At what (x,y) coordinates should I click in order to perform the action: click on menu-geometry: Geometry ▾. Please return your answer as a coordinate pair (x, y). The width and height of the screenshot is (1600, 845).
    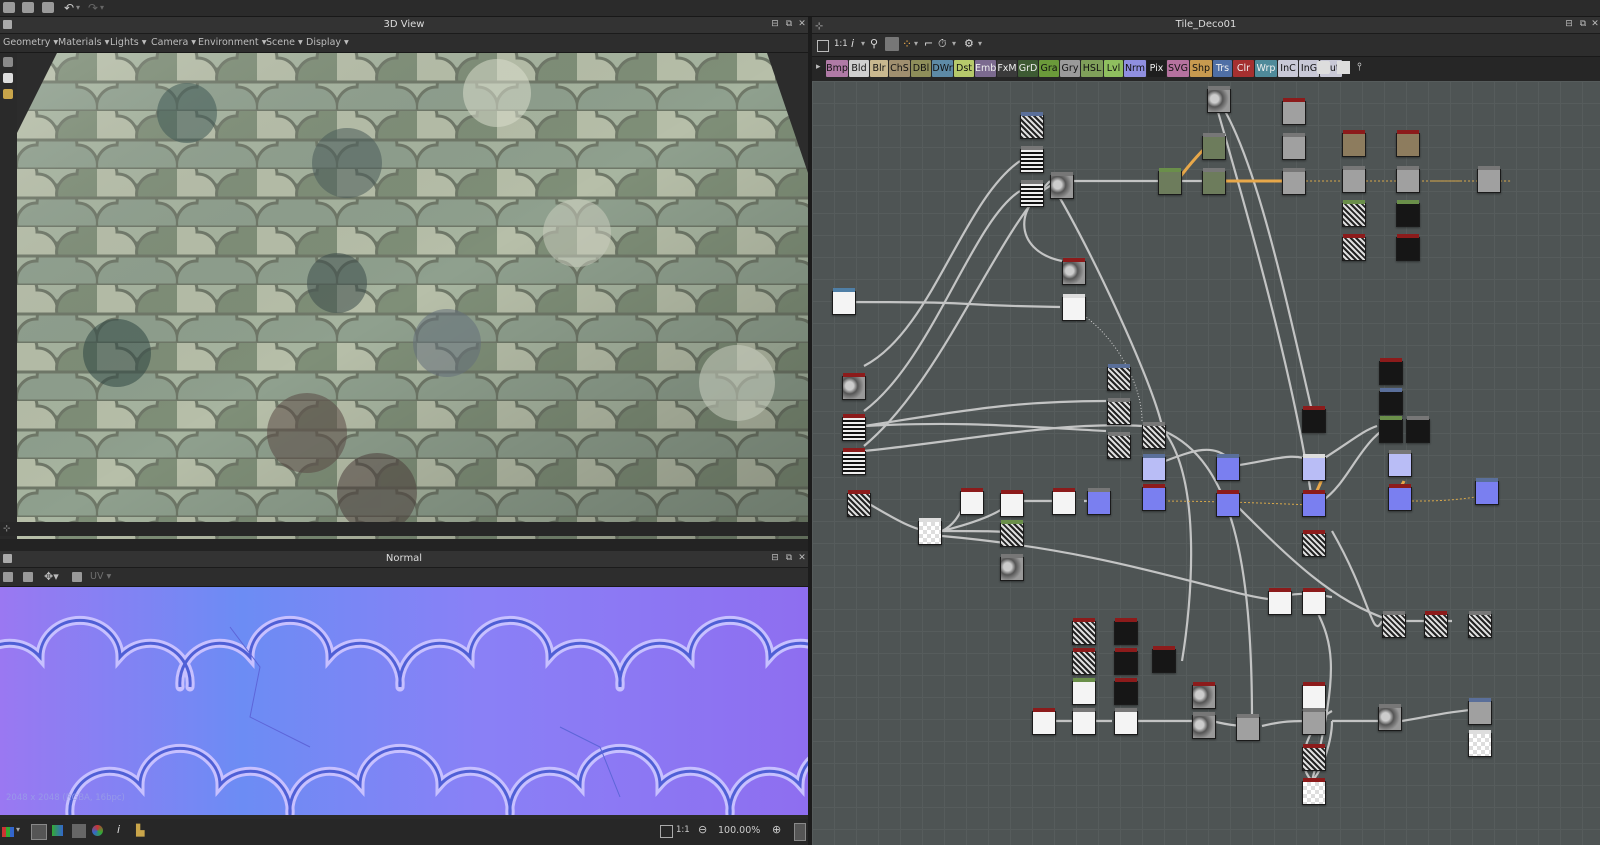
    Looking at the image, I should click on (30, 43).